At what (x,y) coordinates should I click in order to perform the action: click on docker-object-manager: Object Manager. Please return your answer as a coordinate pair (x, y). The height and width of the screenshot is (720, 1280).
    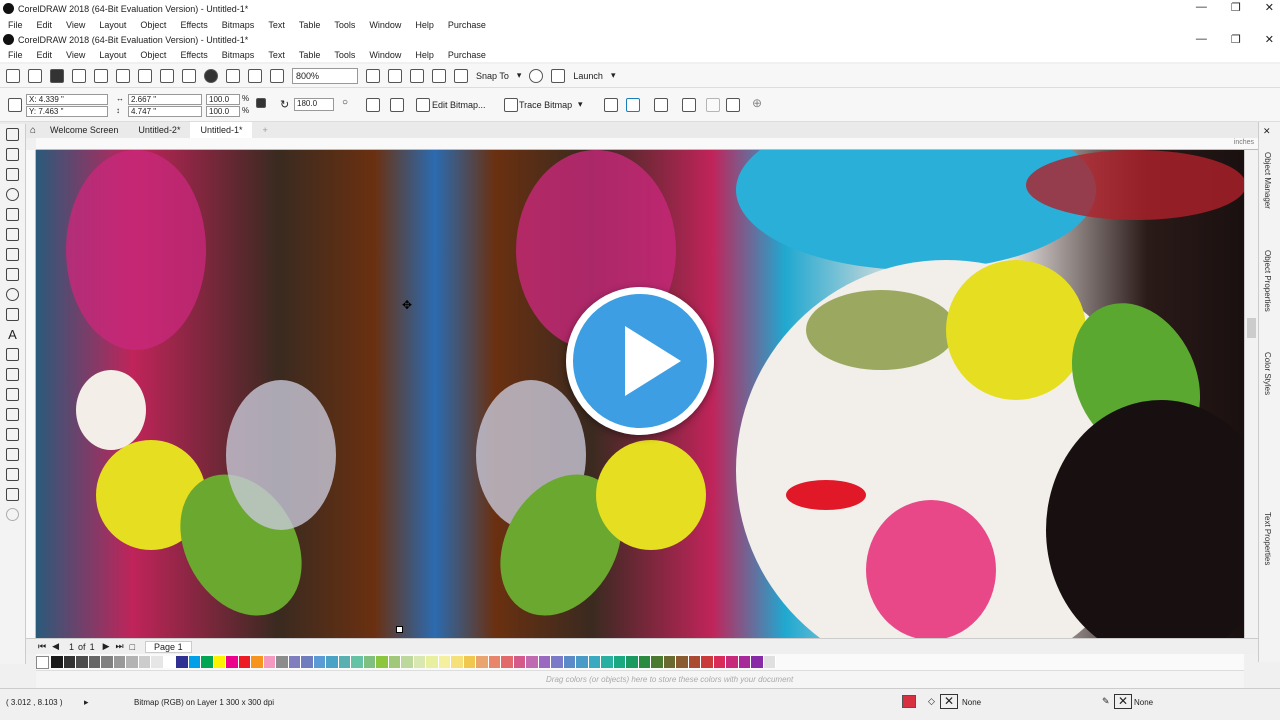
    Looking at the image, I should click on (1267, 180).